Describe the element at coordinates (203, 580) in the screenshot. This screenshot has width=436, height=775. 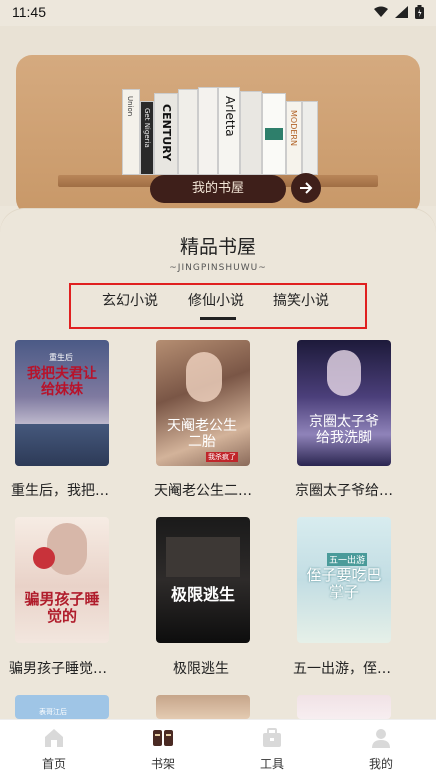
I see `book-cover: 极限逃生` at that location.